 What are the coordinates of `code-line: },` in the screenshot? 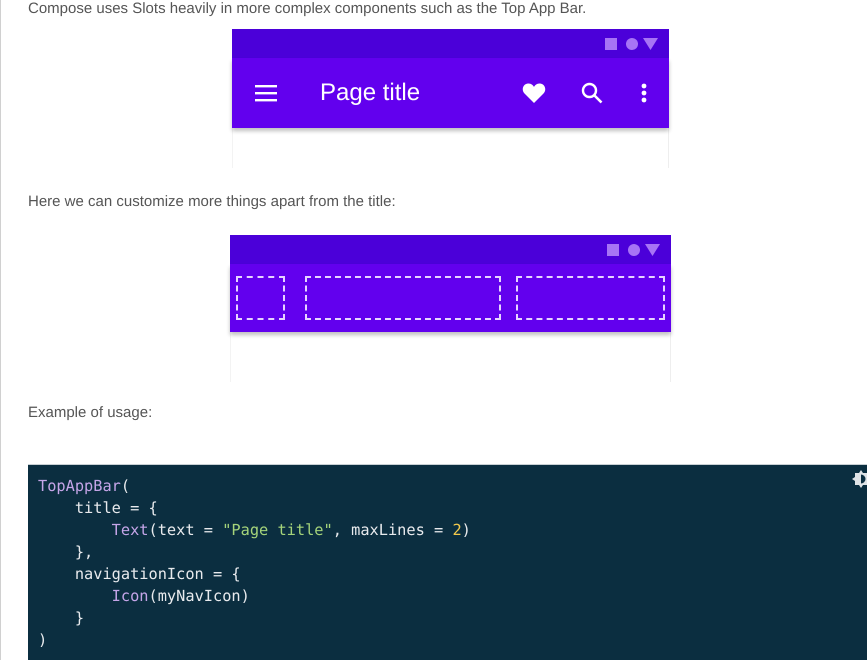 It's located at (84, 552).